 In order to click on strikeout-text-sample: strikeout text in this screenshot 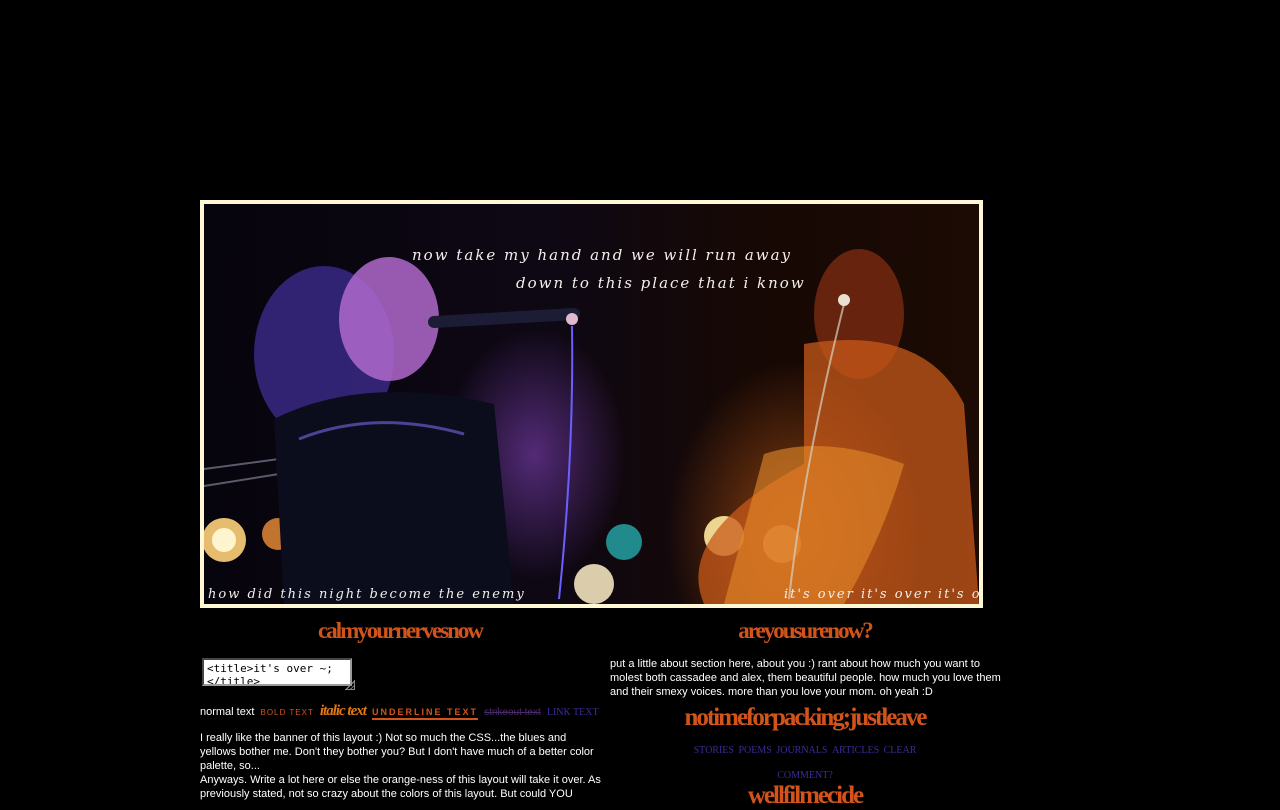, I will do `click(512, 712)`.